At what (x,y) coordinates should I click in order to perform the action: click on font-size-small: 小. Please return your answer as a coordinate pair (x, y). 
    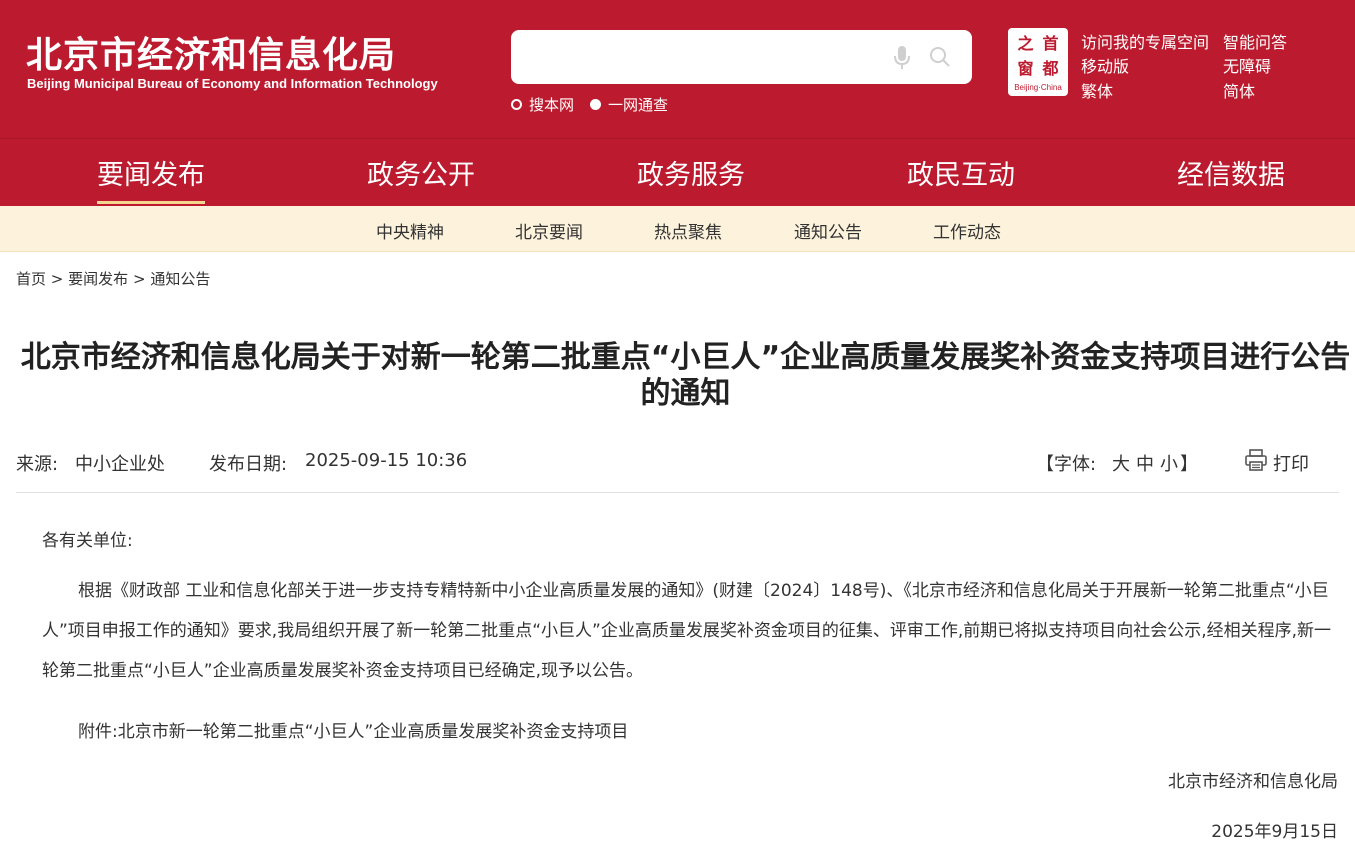
    Looking at the image, I should click on (1169, 463).